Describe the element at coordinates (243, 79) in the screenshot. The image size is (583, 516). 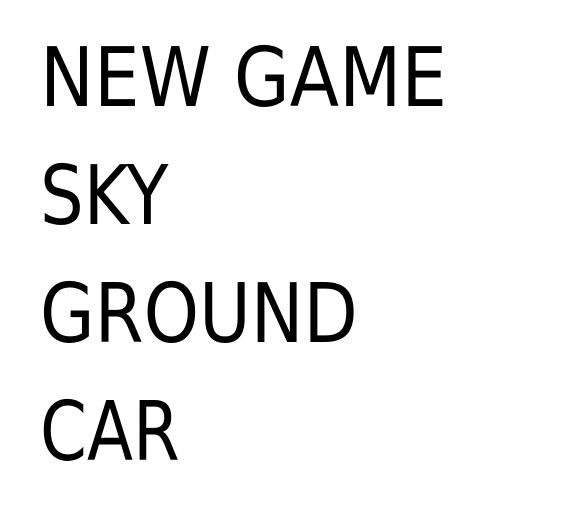
I see `menu-item-new-game: NEW GAME` at that location.